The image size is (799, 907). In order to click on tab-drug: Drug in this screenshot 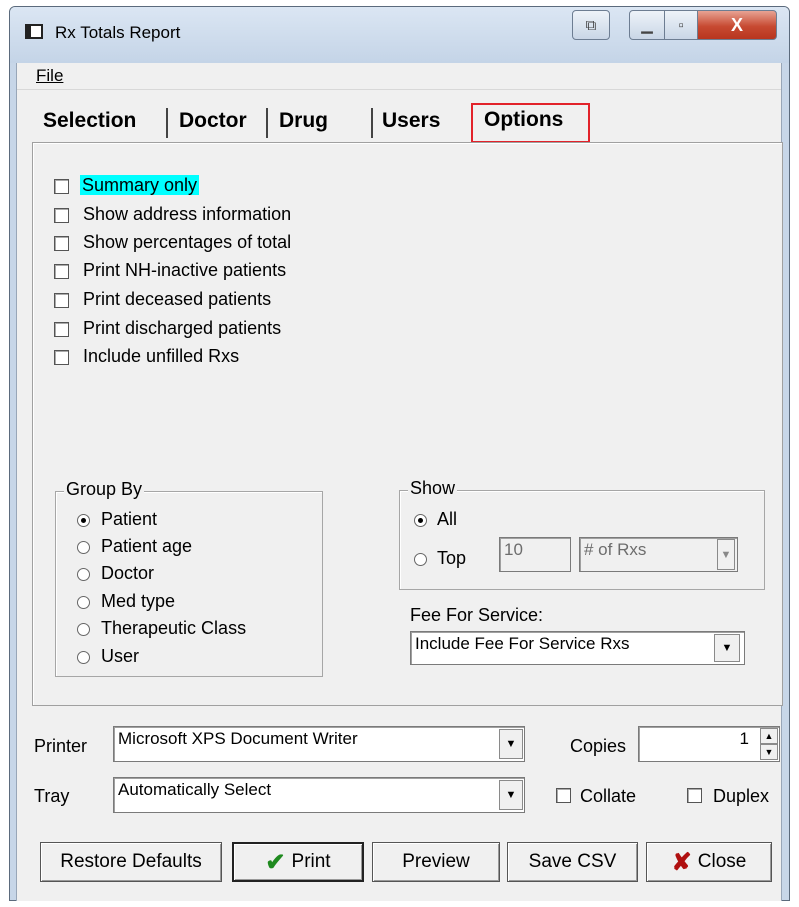, I will do `click(303, 121)`.